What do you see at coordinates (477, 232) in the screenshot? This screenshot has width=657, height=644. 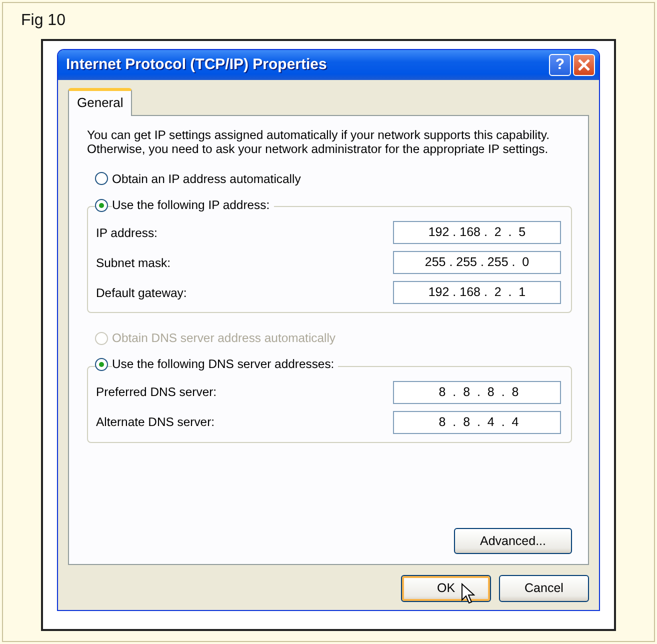 I see `ip-field: 192 . 168 . 2 . 5` at bounding box center [477, 232].